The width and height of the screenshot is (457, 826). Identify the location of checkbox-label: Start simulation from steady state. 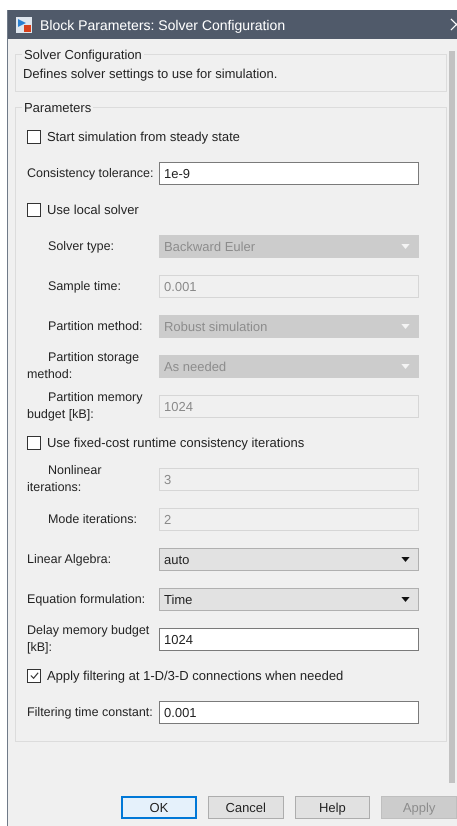
(143, 136).